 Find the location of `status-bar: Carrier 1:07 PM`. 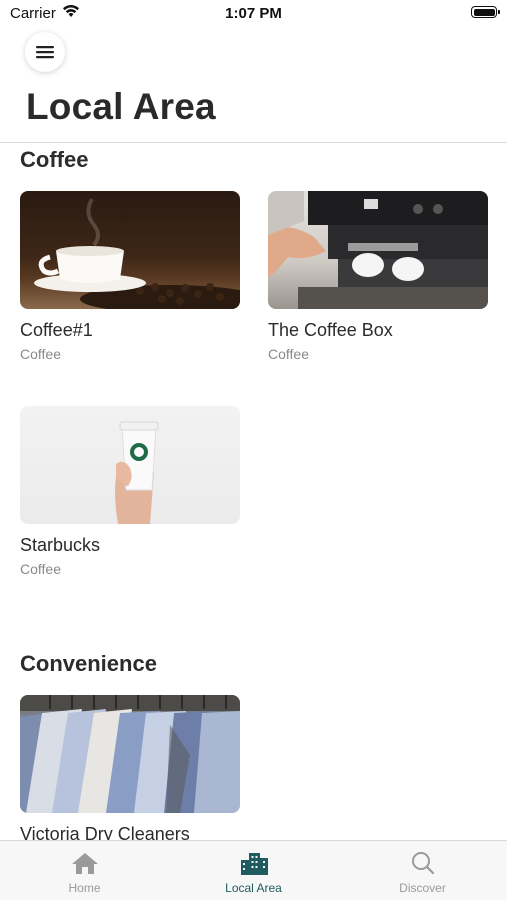

status-bar: Carrier 1:07 PM is located at coordinates (253, 14).